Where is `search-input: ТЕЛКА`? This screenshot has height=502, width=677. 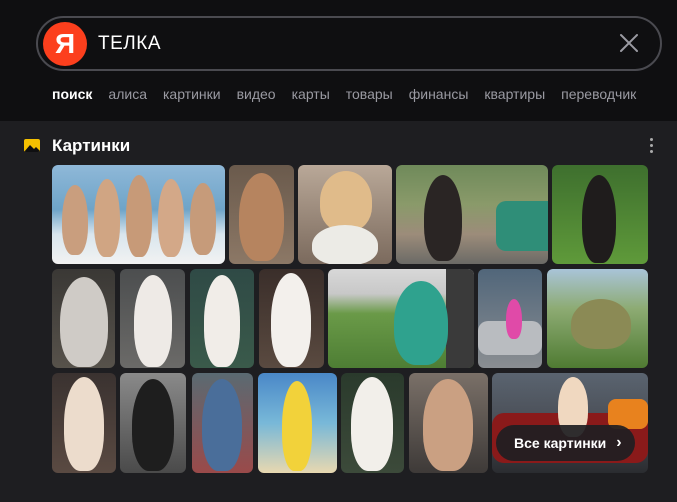 search-input: ТЕЛКА is located at coordinates (129, 44).